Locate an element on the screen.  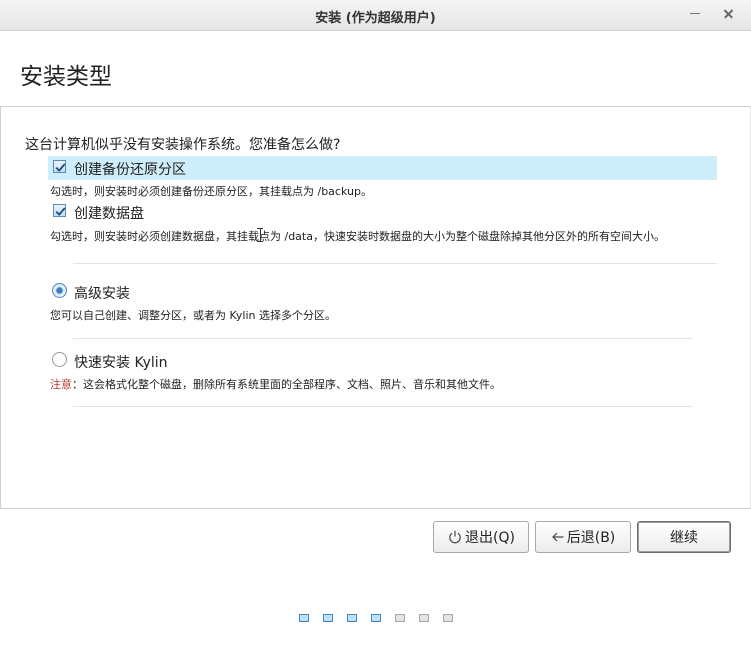
data-disk-label: 创建数据盘 is located at coordinates (109, 214).